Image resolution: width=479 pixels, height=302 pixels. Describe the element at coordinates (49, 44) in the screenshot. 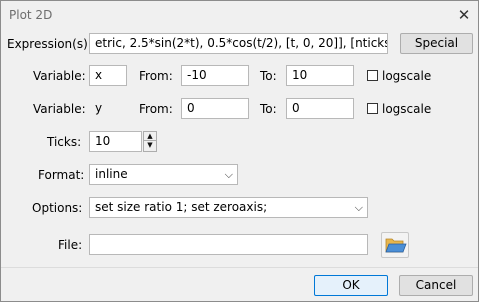

I see `expression-label: Expression(s):` at that location.